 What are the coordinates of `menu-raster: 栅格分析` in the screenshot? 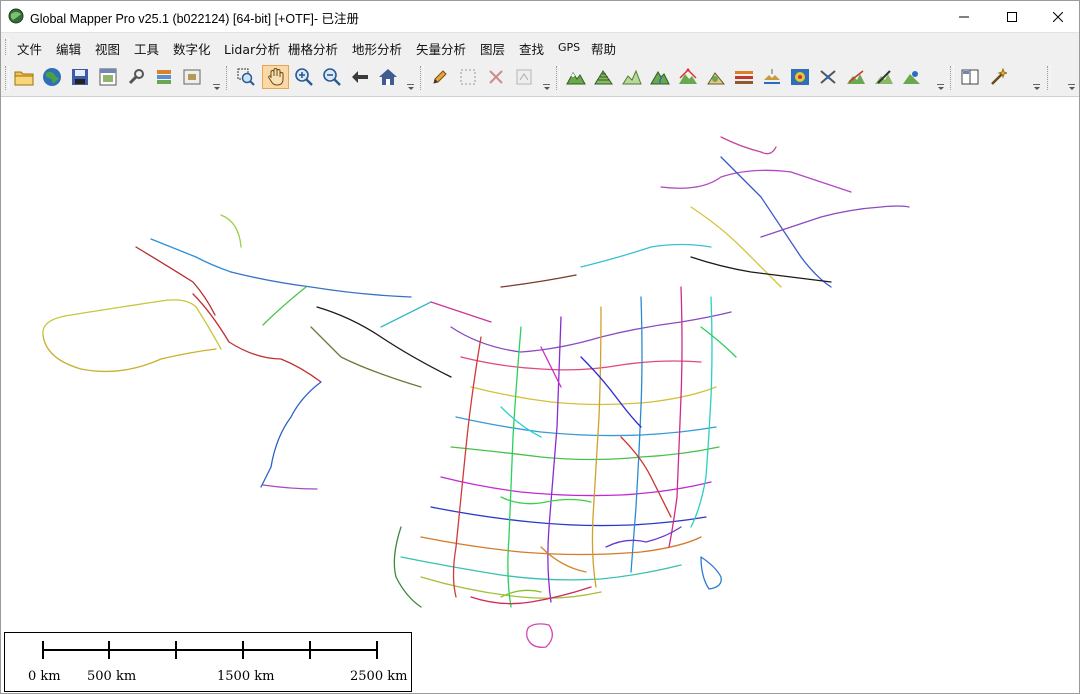 It's located at (313, 48).